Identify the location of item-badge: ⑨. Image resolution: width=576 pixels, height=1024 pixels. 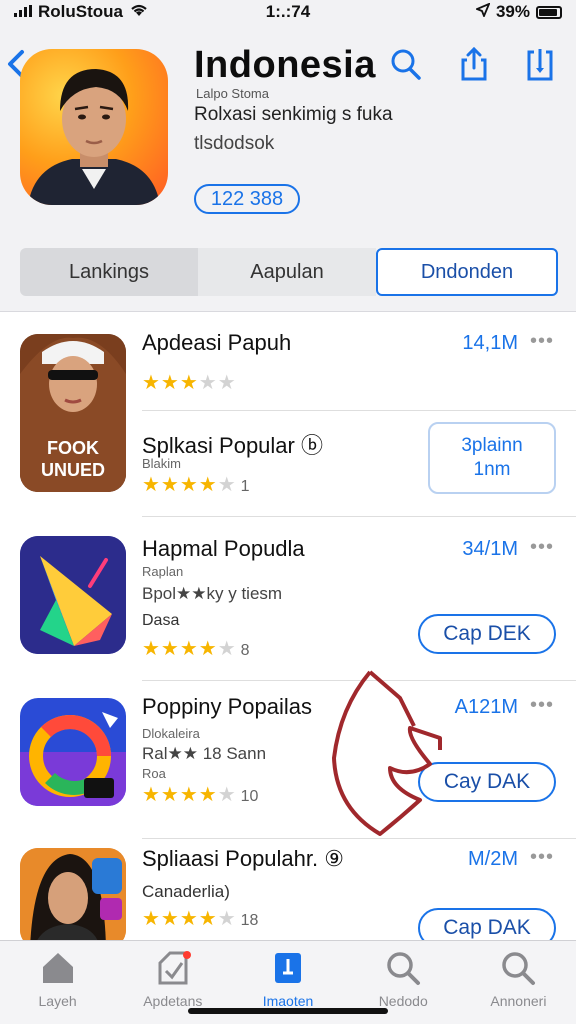
(334, 858).